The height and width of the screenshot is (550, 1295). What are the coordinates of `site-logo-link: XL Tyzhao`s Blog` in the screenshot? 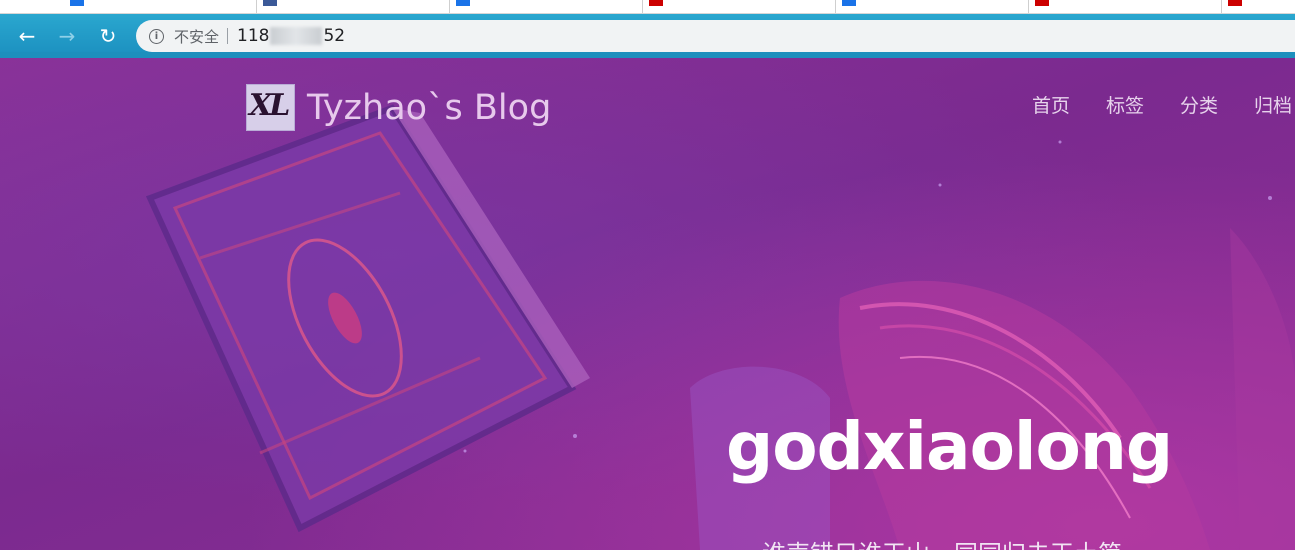 It's located at (398, 107).